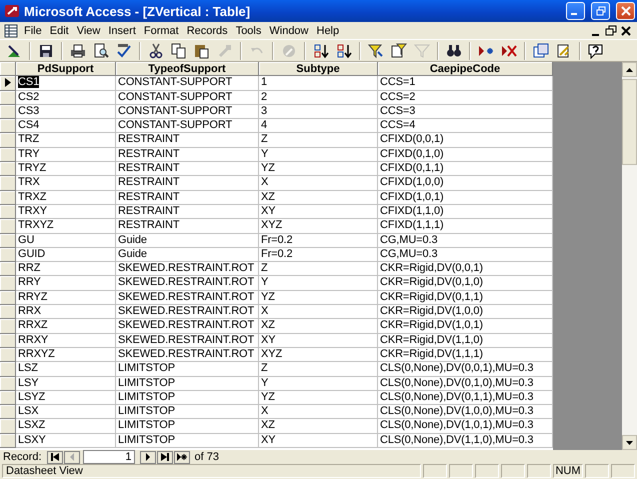  Describe the element at coordinates (29, 154) in the screenshot. I see `table-cell: TRY` at that location.